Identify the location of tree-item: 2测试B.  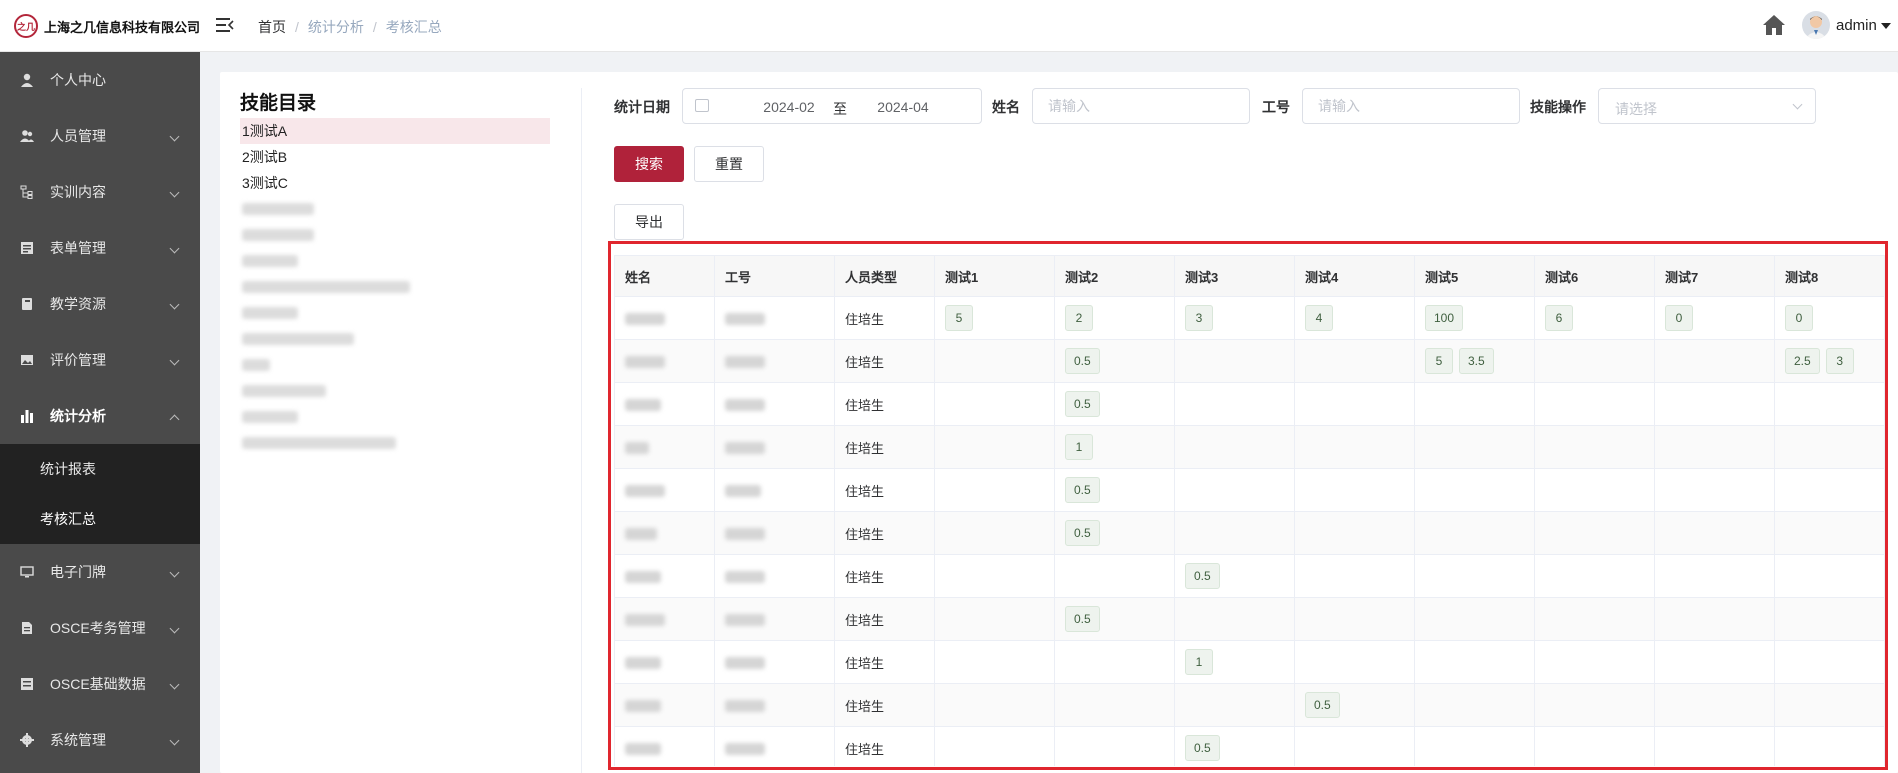
(395, 157).